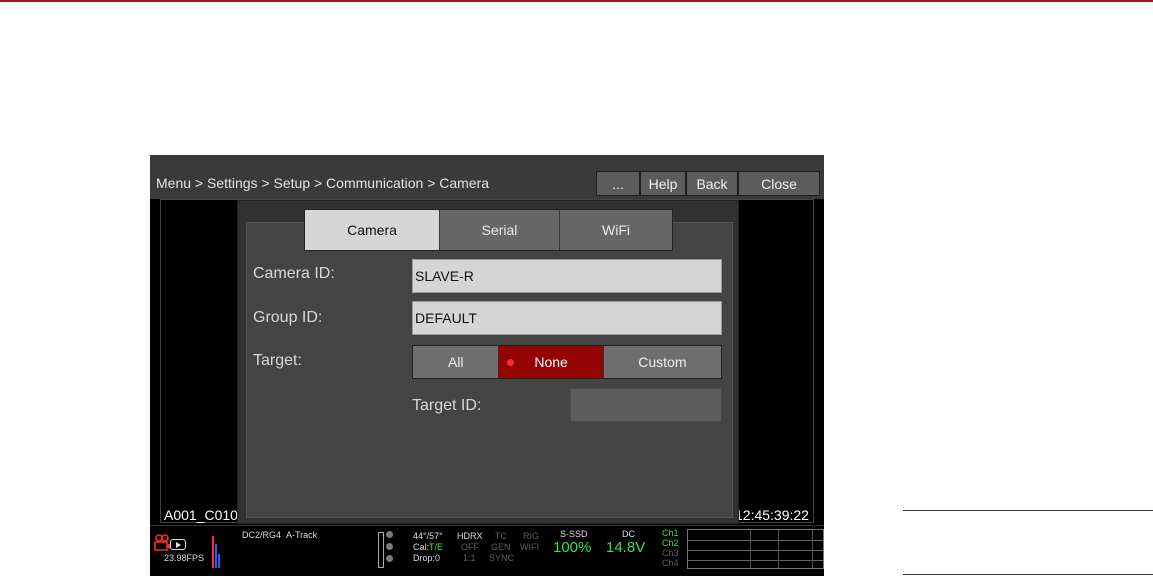 This screenshot has height=576, width=1153. I want to click on camera-id-input: SLAVE-R, so click(567, 276).